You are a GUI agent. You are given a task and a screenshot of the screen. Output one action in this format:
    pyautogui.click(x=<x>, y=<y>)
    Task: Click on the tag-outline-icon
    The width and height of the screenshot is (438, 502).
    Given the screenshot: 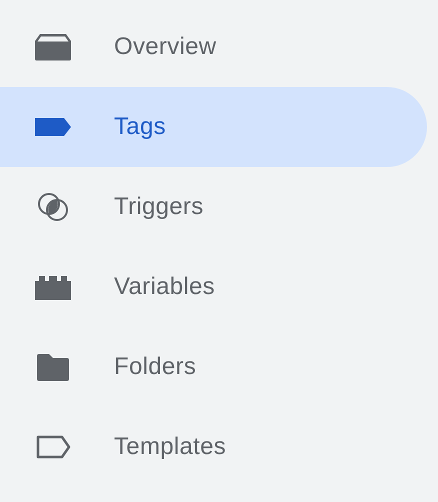 What is the action you would take?
    pyautogui.click(x=53, y=447)
    